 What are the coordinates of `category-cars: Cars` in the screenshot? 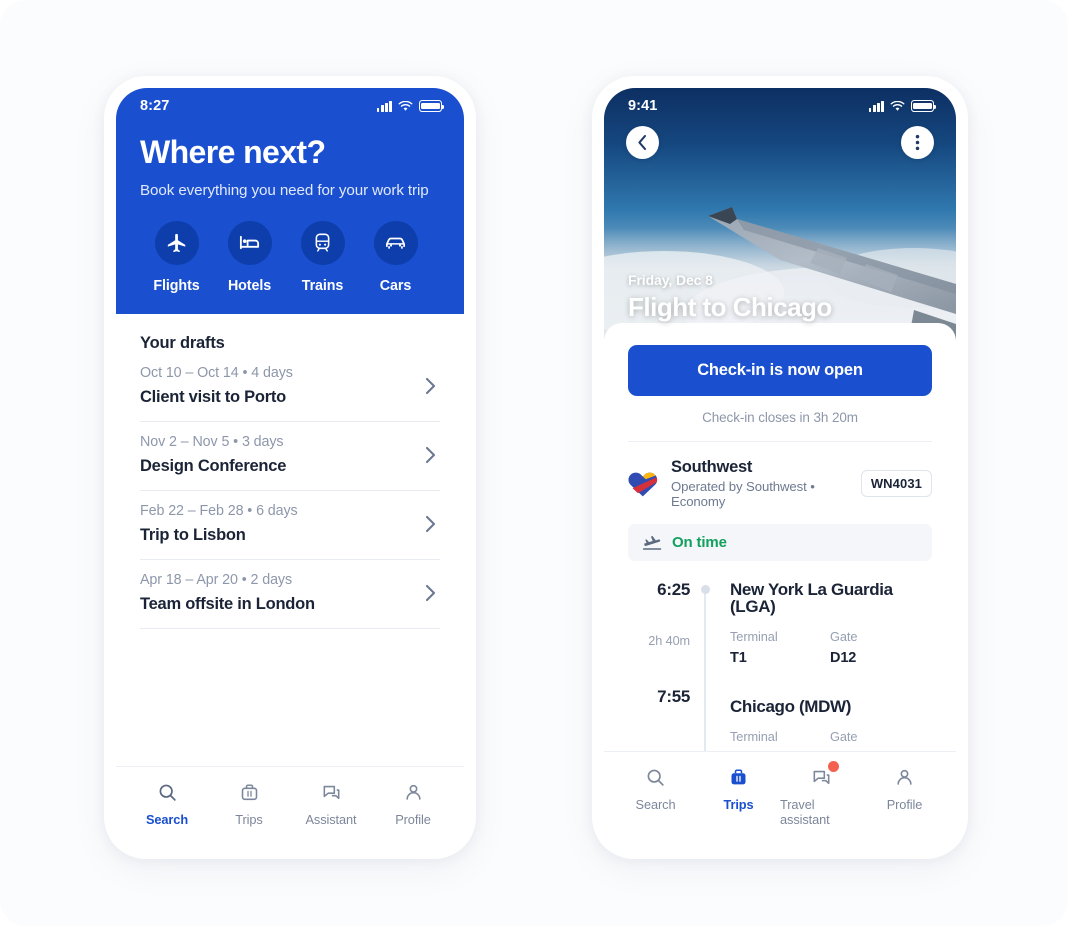 It's located at (395, 257).